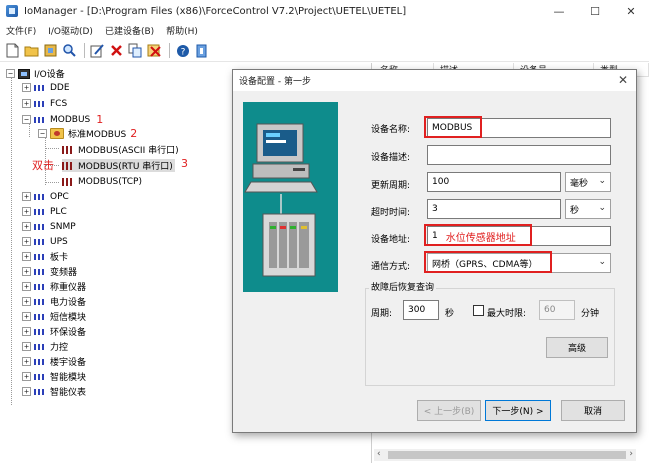 The width and height of the screenshot is (649, 463). What do you see at coordinates (54, 376) in the screenshot?
I see `tree-item-smart-module: + 智能模块` at bounding box center [54, 376].